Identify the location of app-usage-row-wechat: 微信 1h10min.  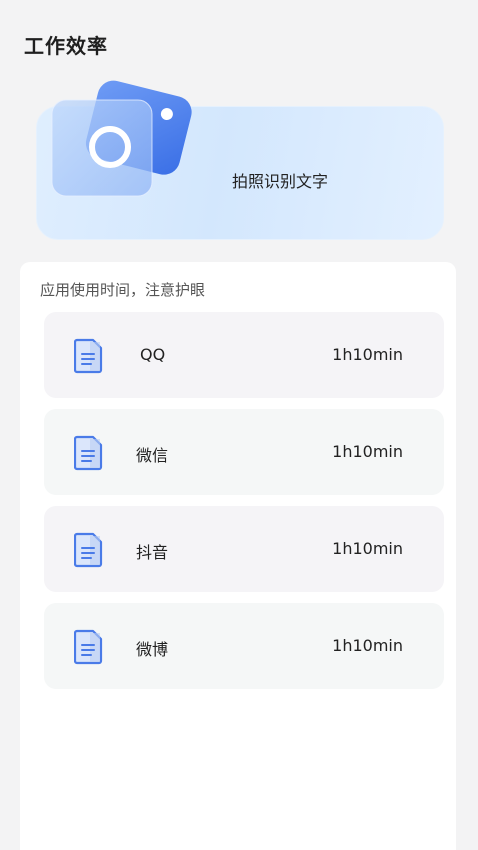
(244, 452).